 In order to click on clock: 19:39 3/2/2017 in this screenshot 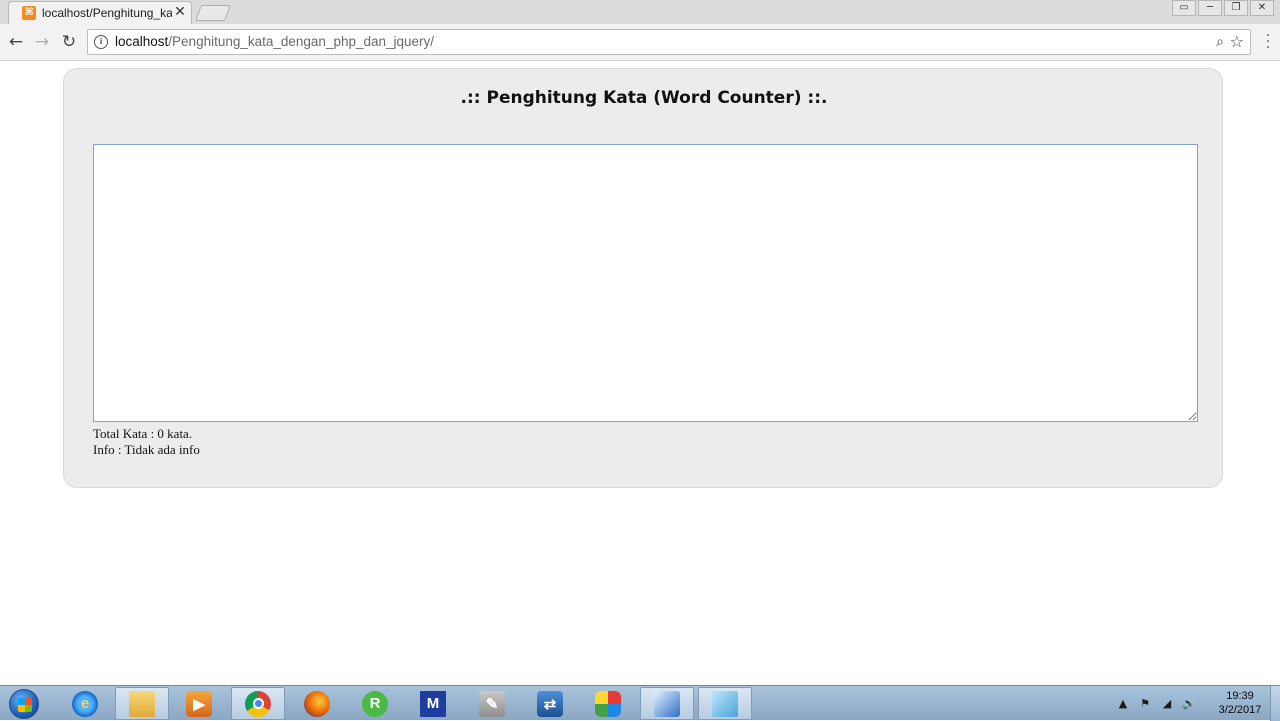, I will do `click(1240, 703)`.